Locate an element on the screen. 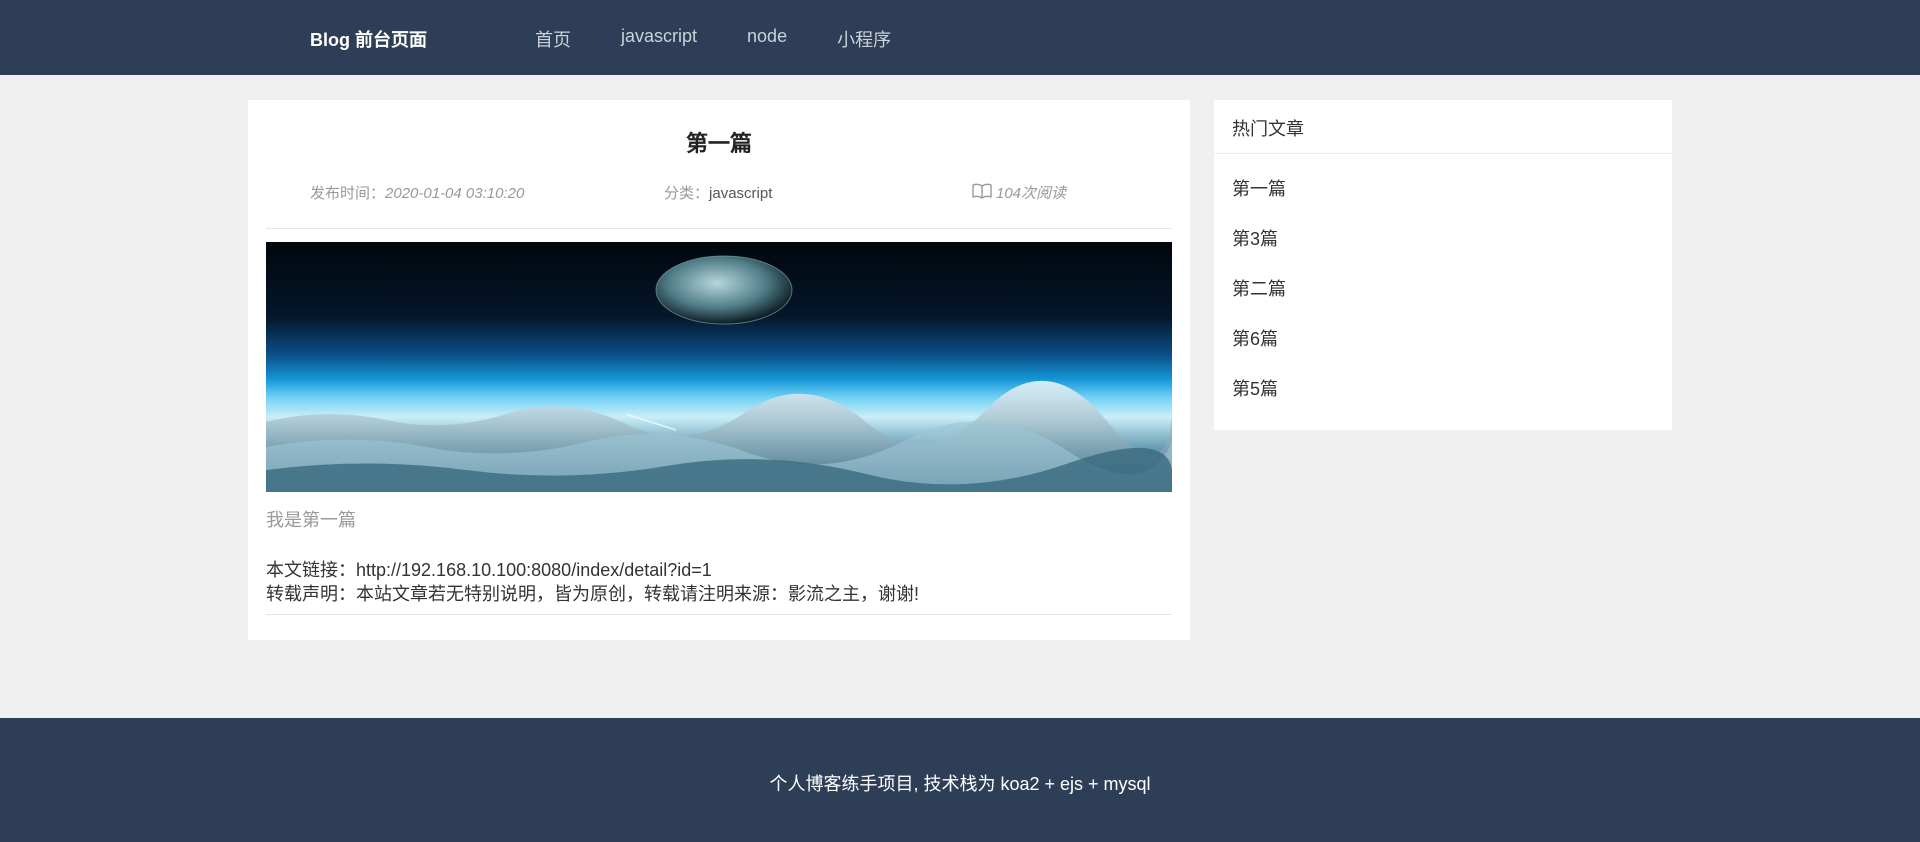  article-cover-image is located at coordinates (719, 367).